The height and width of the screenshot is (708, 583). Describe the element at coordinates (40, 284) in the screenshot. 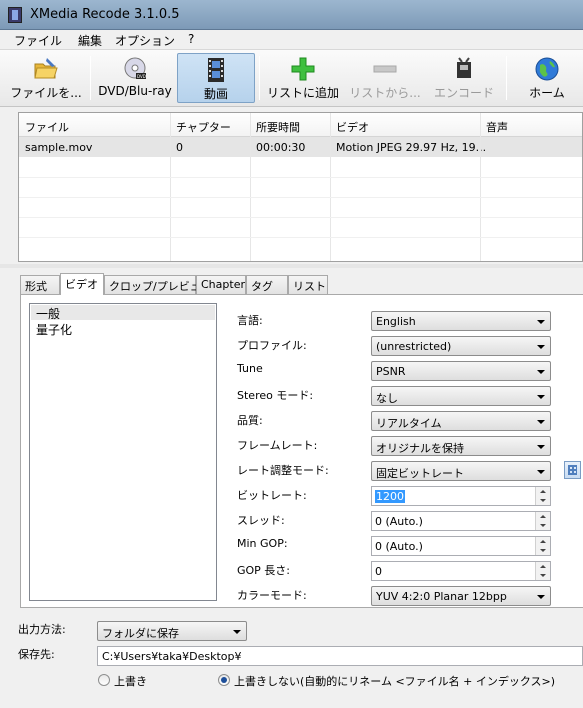

I see `tab-format: 形式` at that location.